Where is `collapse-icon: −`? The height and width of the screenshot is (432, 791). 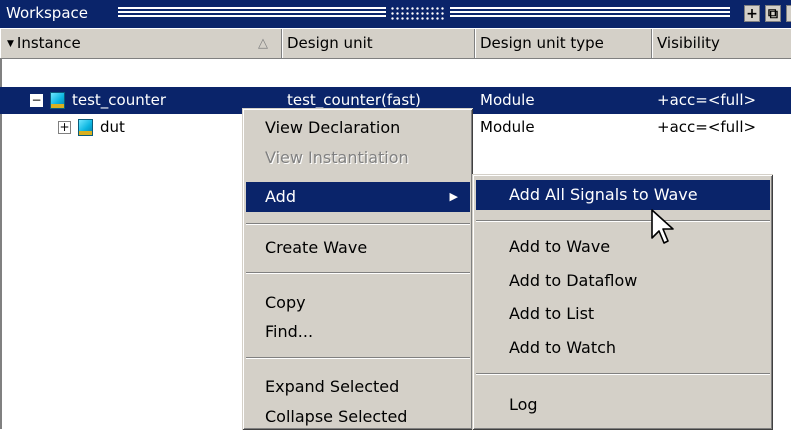 collapse-icon: − is located at coordinates (36, 100).